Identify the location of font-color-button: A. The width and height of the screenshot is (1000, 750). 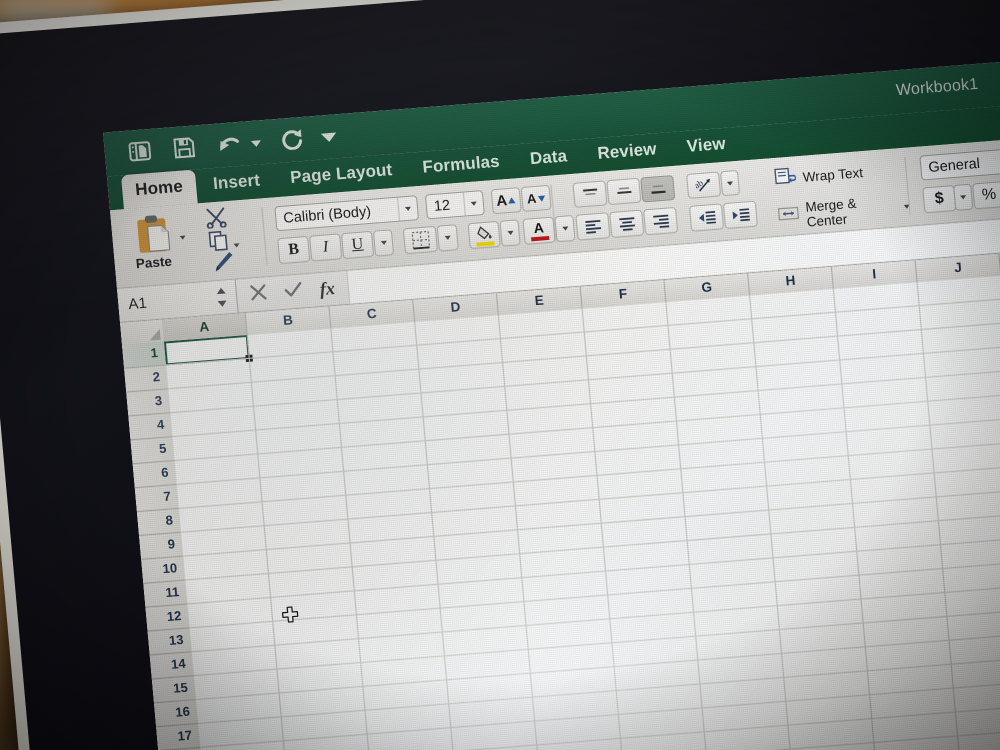
(539, 230).